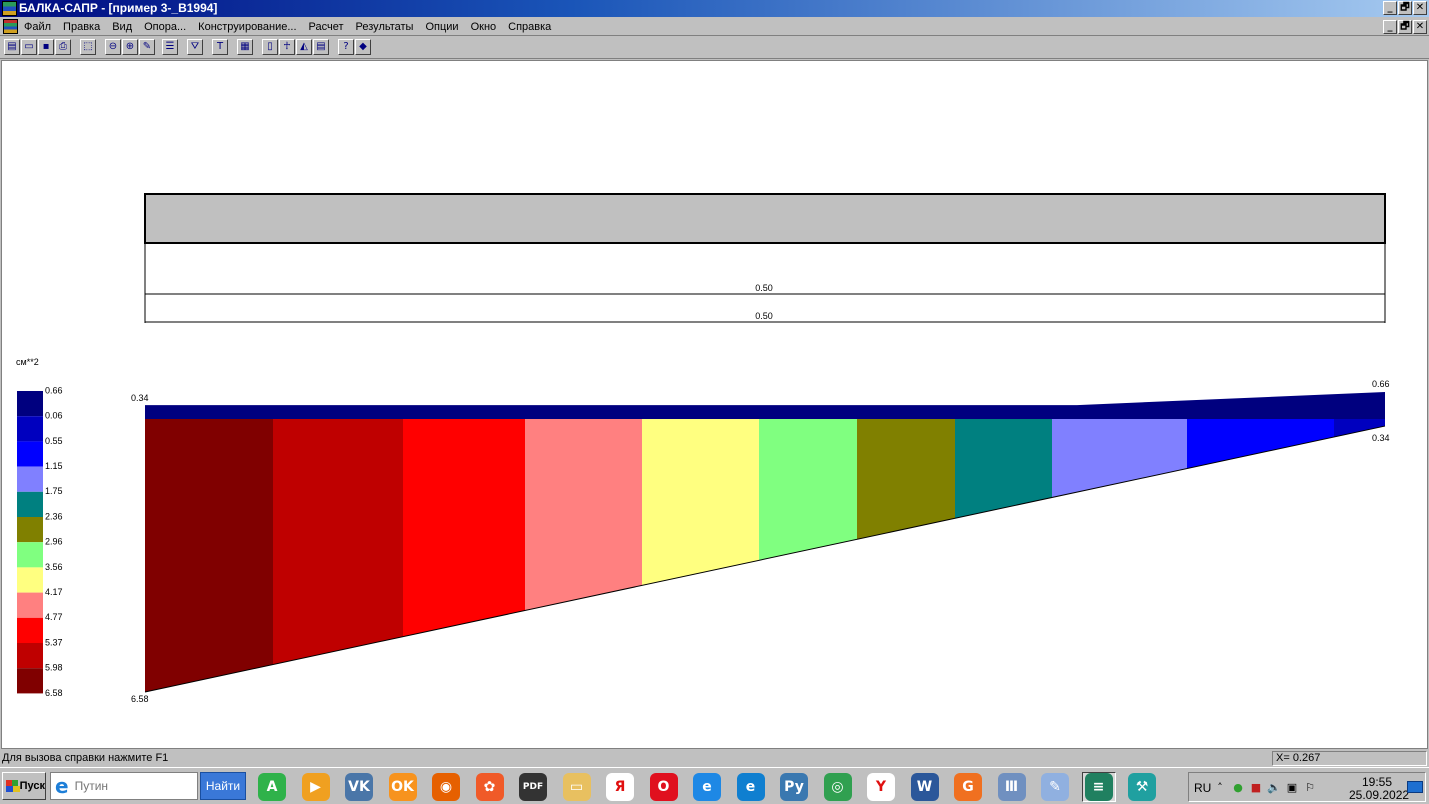  What do you see at coordinates (245, 47) in the screenshot?
I see `table-icon: ▦` at bounding box center [245, 47].